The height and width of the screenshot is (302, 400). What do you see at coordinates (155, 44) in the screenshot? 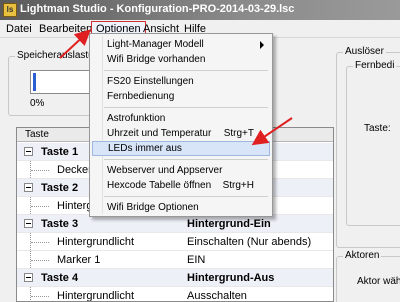
I see `menu-item-label: Light-Manager Modell` at bounding box center [155, 44].